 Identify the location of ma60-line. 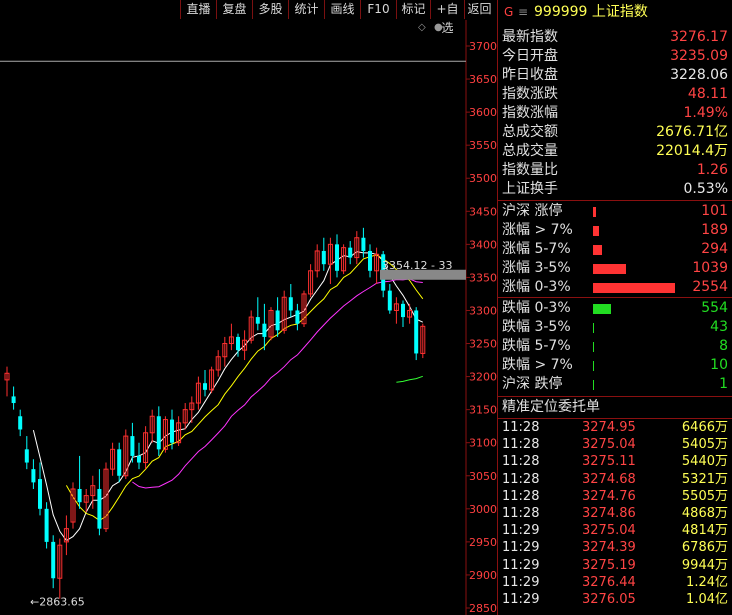
(409, 379).